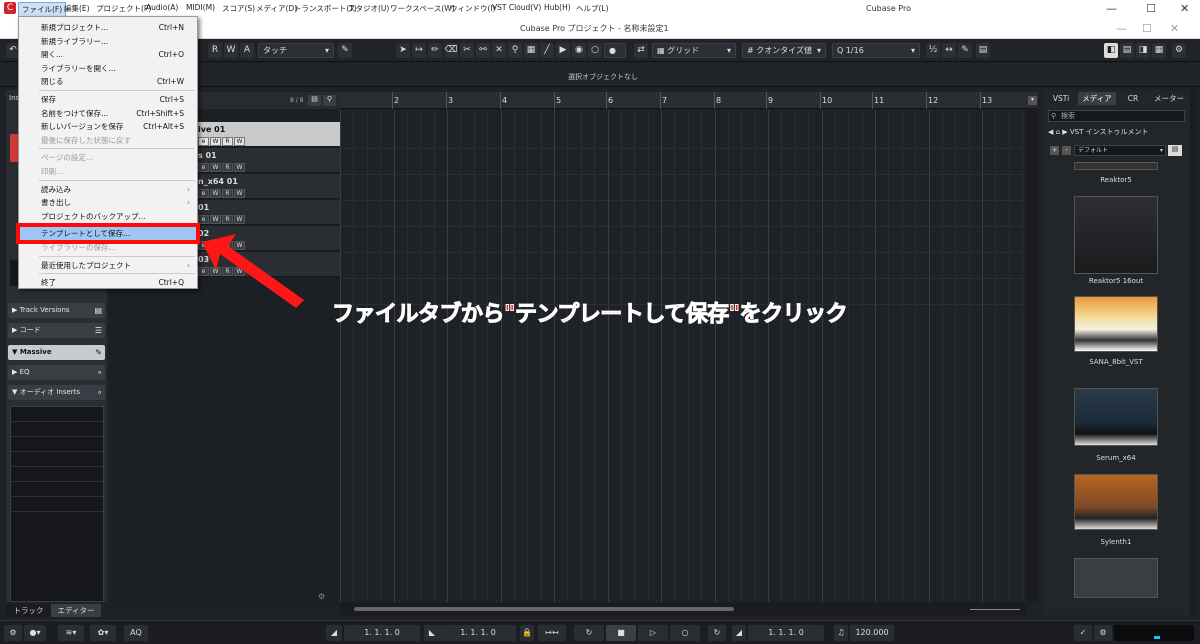 This screenshot has width=1200, height=644. I want to click on ruler: 2 3 4 5 6 7 8 9 10 11 12 13, so click(689, 100).